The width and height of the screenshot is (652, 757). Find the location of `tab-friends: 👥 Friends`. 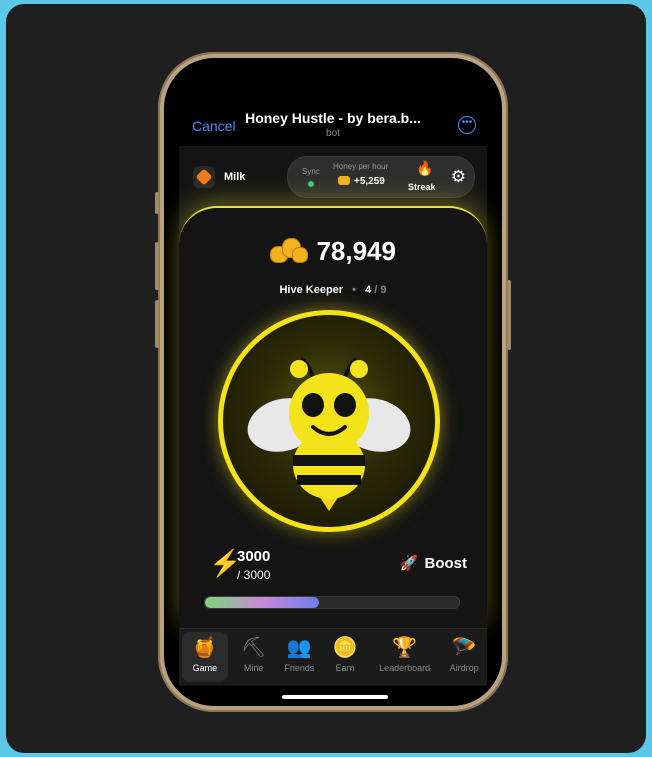

tab-friends: 👥 Friends is located at coordinates (300, 657).